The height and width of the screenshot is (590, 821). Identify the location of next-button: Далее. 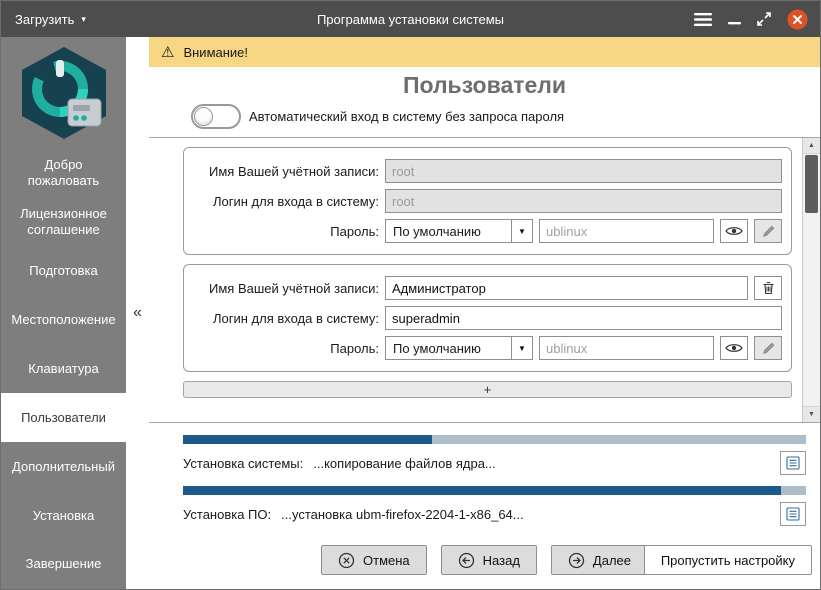
(599, 560).